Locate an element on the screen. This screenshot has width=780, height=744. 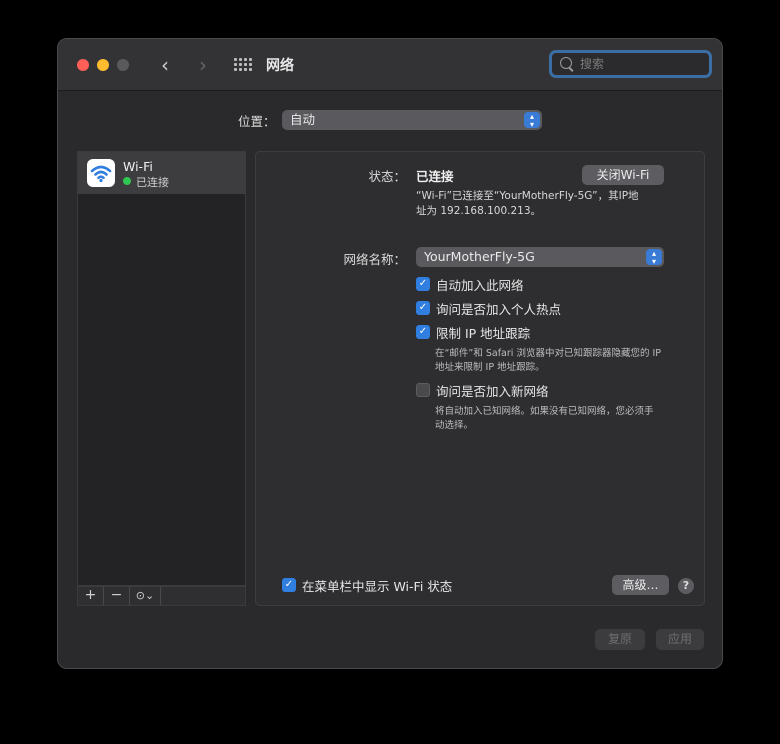
search-field is located at coordinates (630, 64).